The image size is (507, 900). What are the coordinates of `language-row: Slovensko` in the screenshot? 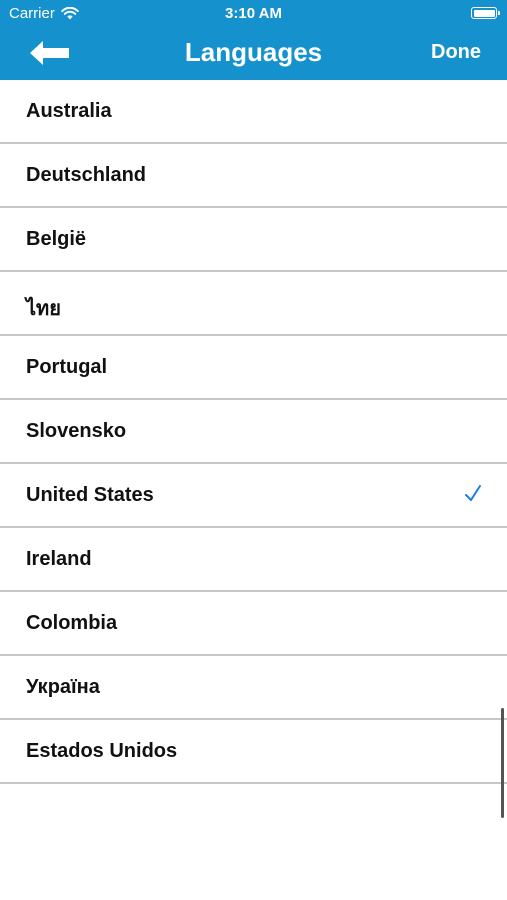 It's located at (253, 432).